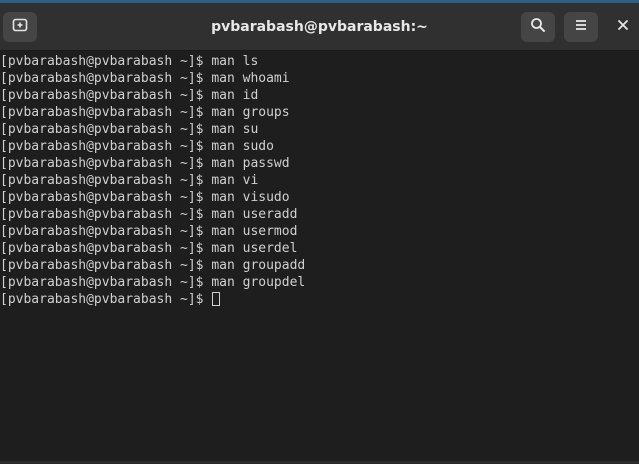 Image resolution: width=639 pixels, height=464 pixels. I want to click on current-prompt-line: [pvbarabash@pvbarabash ~]$, so click(319, 299).